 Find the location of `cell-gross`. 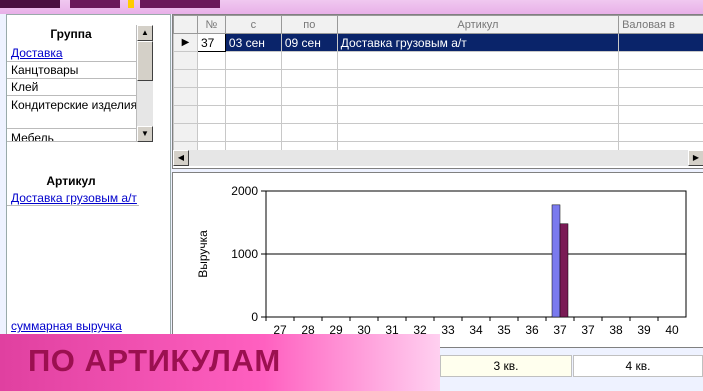

cell-gross is located at coordinates (660, 42).